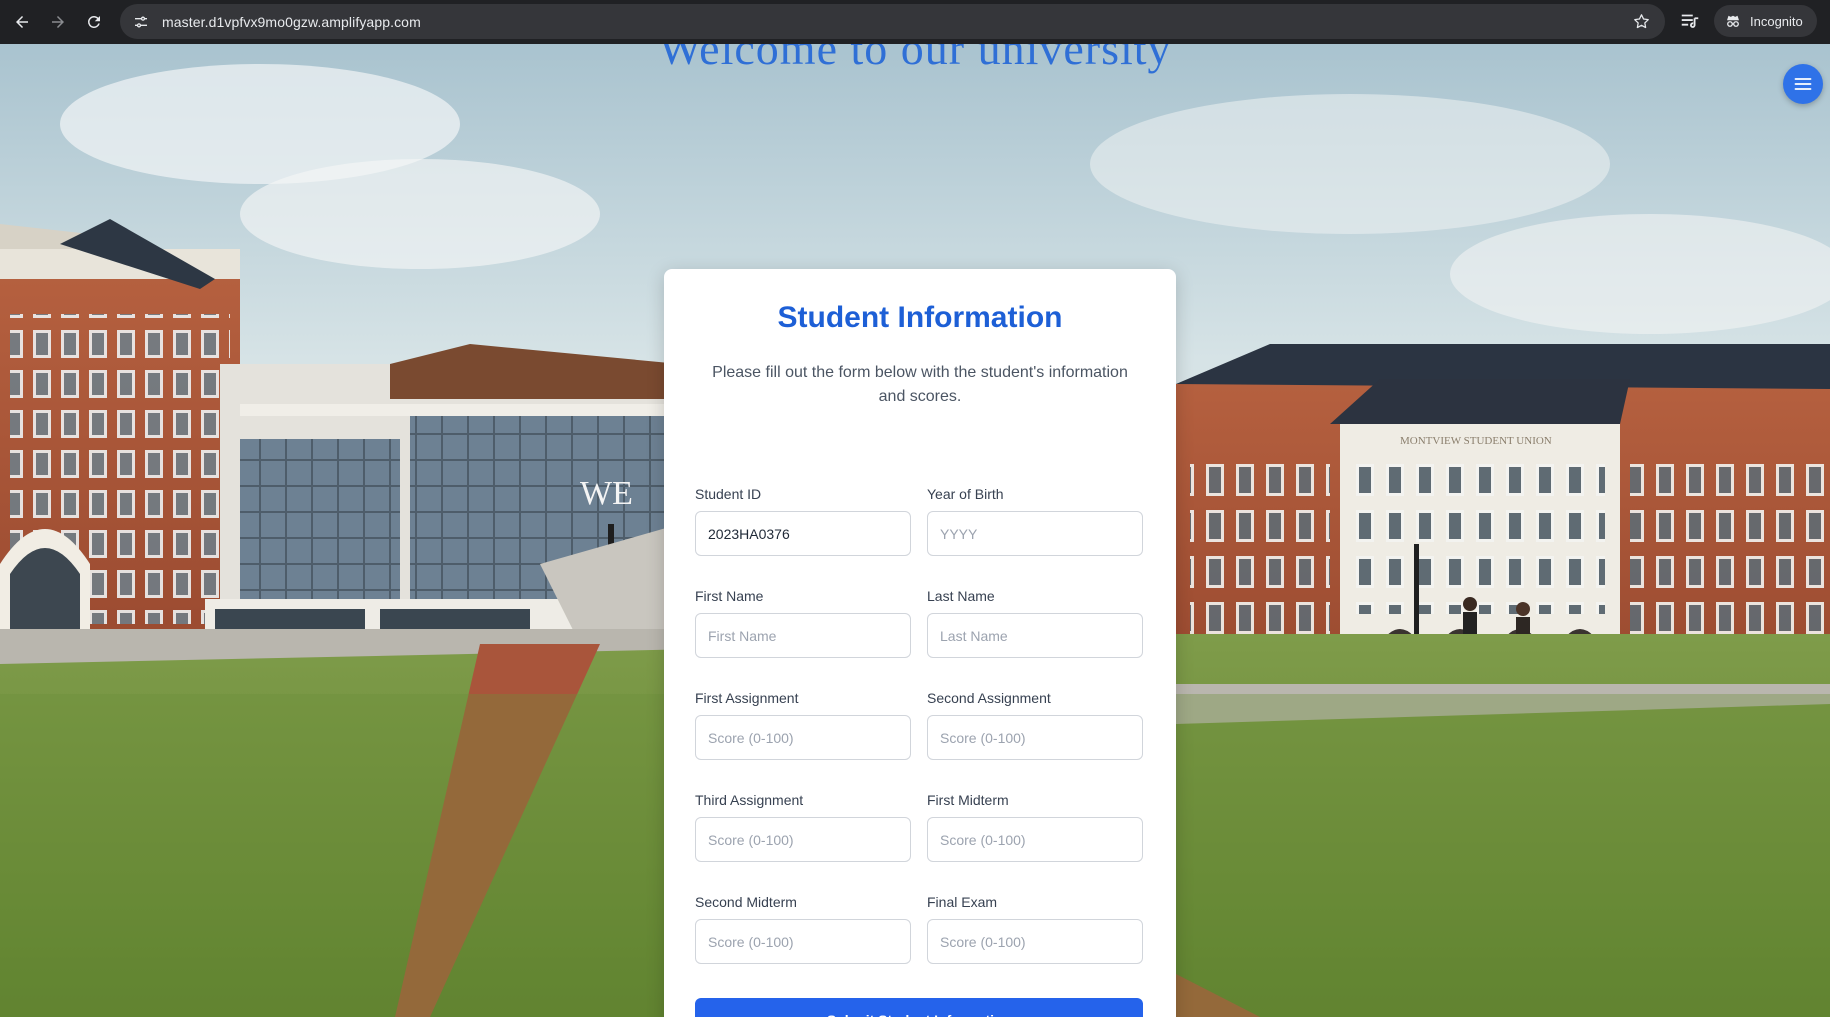  What do you see at coordinates (1690, 21) in the screenshot?
I see `reading-list-icon` at bounding box center [1690, 21].